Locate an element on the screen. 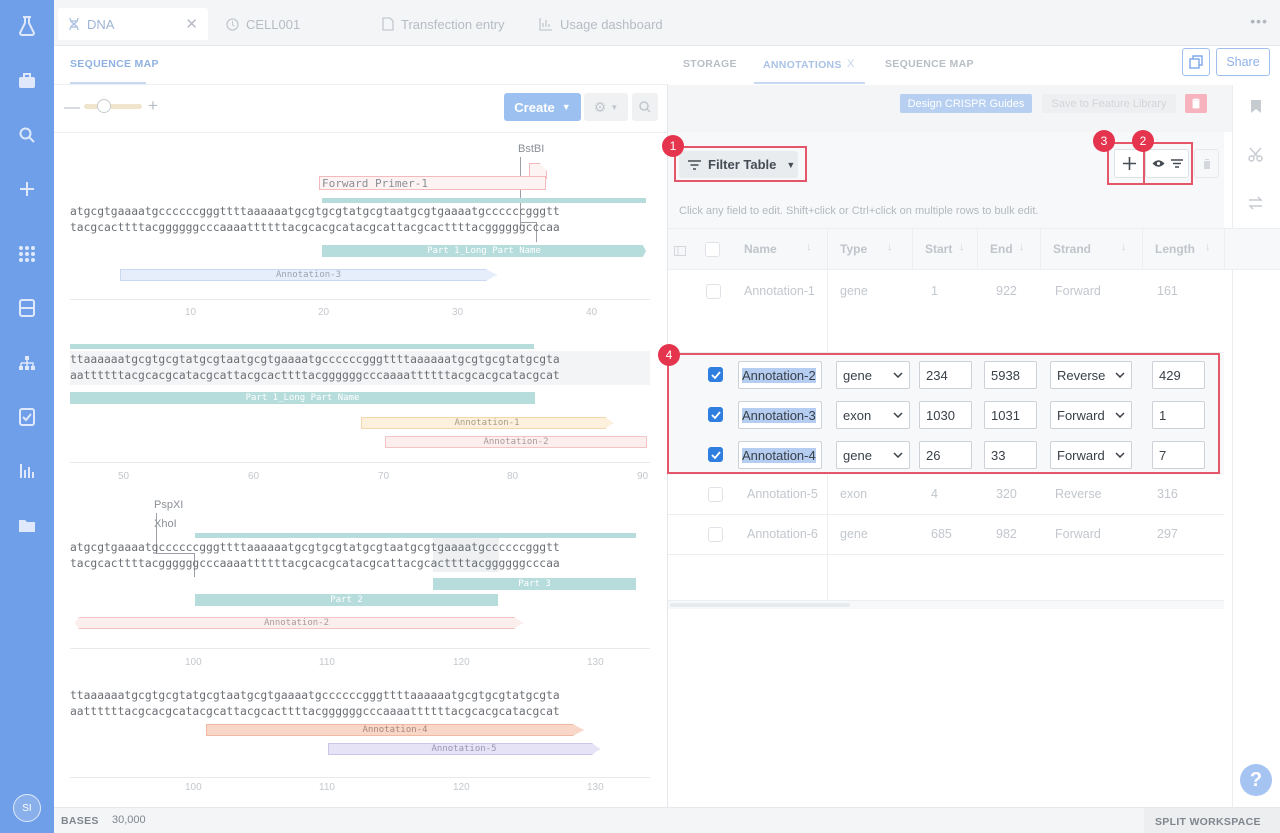 The height and width of the screenshot is (833, 1280). table-row: Annotation-1 gene 1 922 Forward 161 is located at coordinates (946, 312).